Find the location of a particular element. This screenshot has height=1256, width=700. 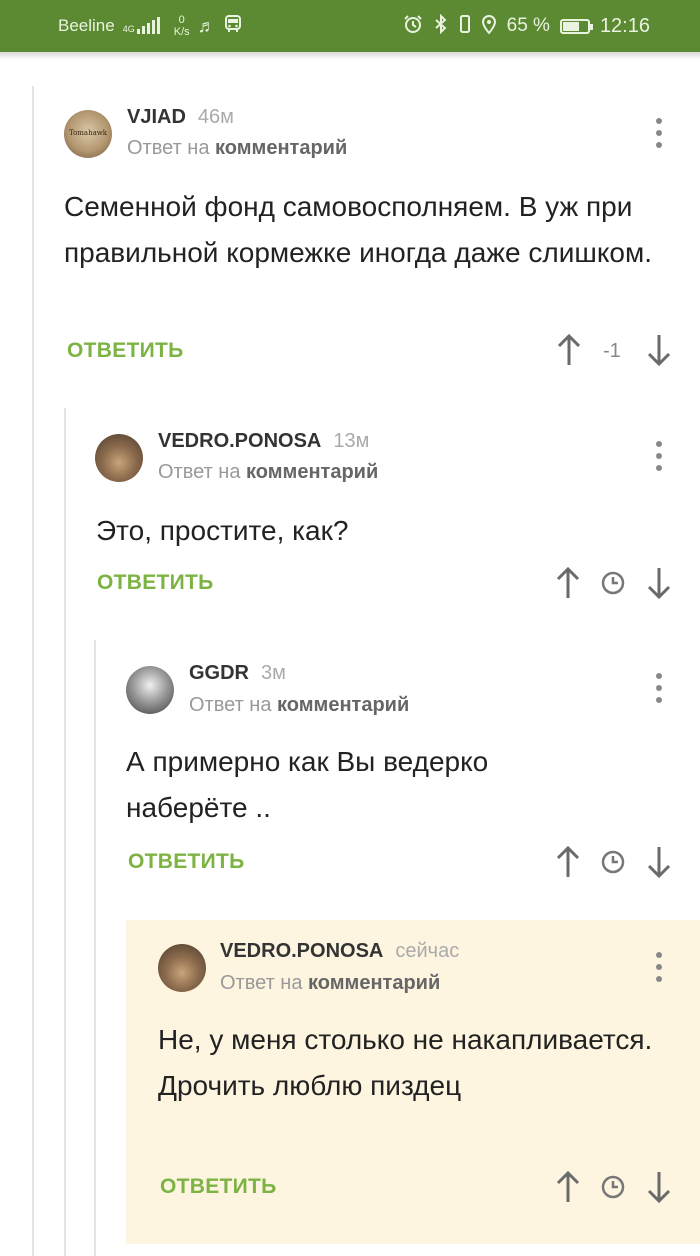

comment-author: VJIAD 46м is located at coordinates (180, 117).